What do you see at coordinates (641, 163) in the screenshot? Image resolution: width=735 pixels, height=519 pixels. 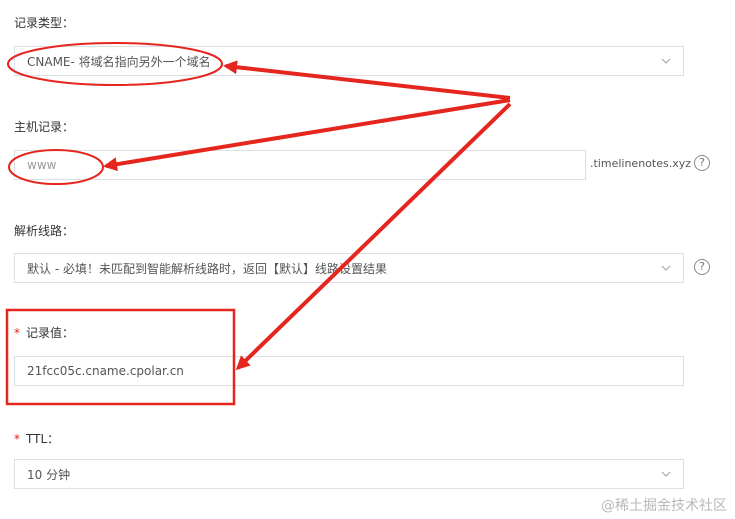 I see `host-record-suffix: .timelinenotes.xyz` at bounding box center [641, 163].